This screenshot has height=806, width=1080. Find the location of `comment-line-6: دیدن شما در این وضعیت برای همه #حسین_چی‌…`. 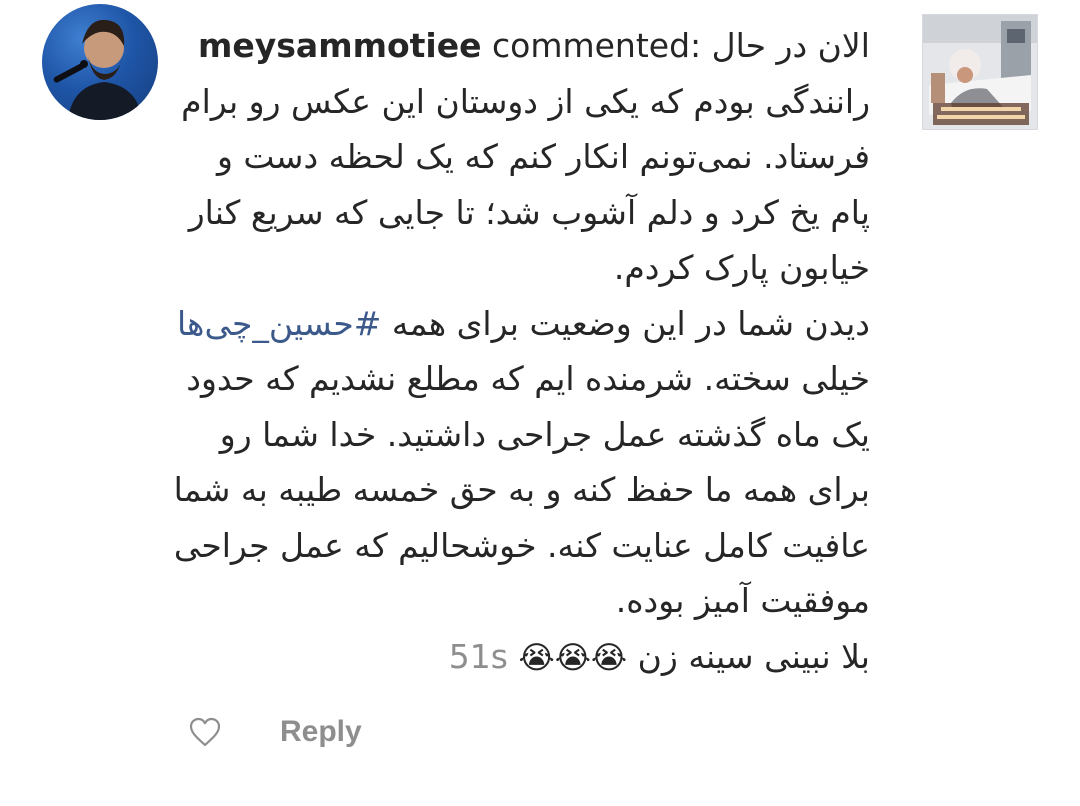

comment-line-6: دیدن شما در این وضعیت برای همه #حسین_چی‌… is located at coordinates (523, 324).